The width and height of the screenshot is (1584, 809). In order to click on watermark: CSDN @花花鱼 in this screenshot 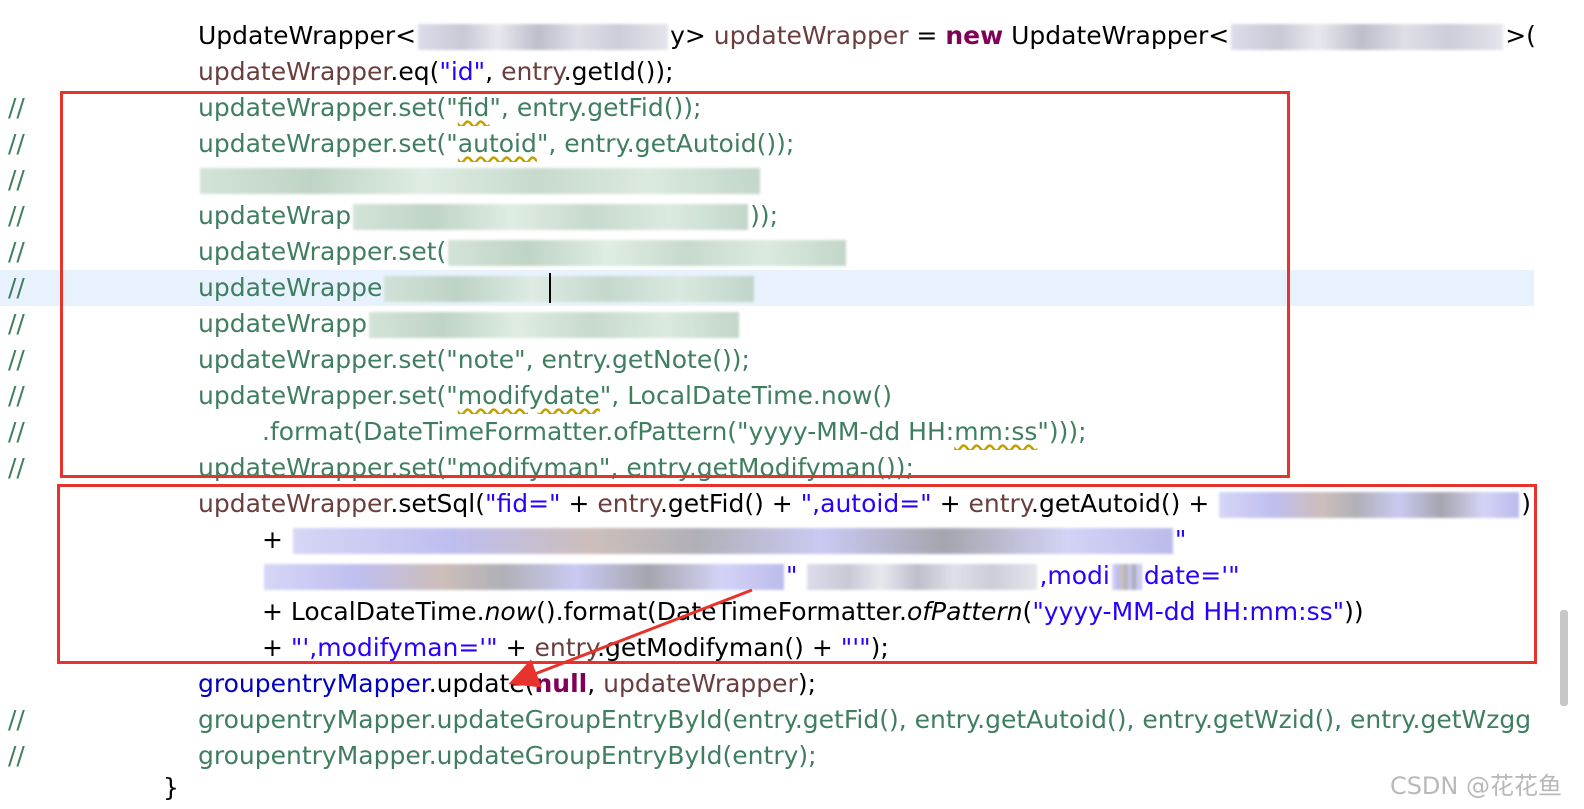, I will do `click(1475, 786)`.